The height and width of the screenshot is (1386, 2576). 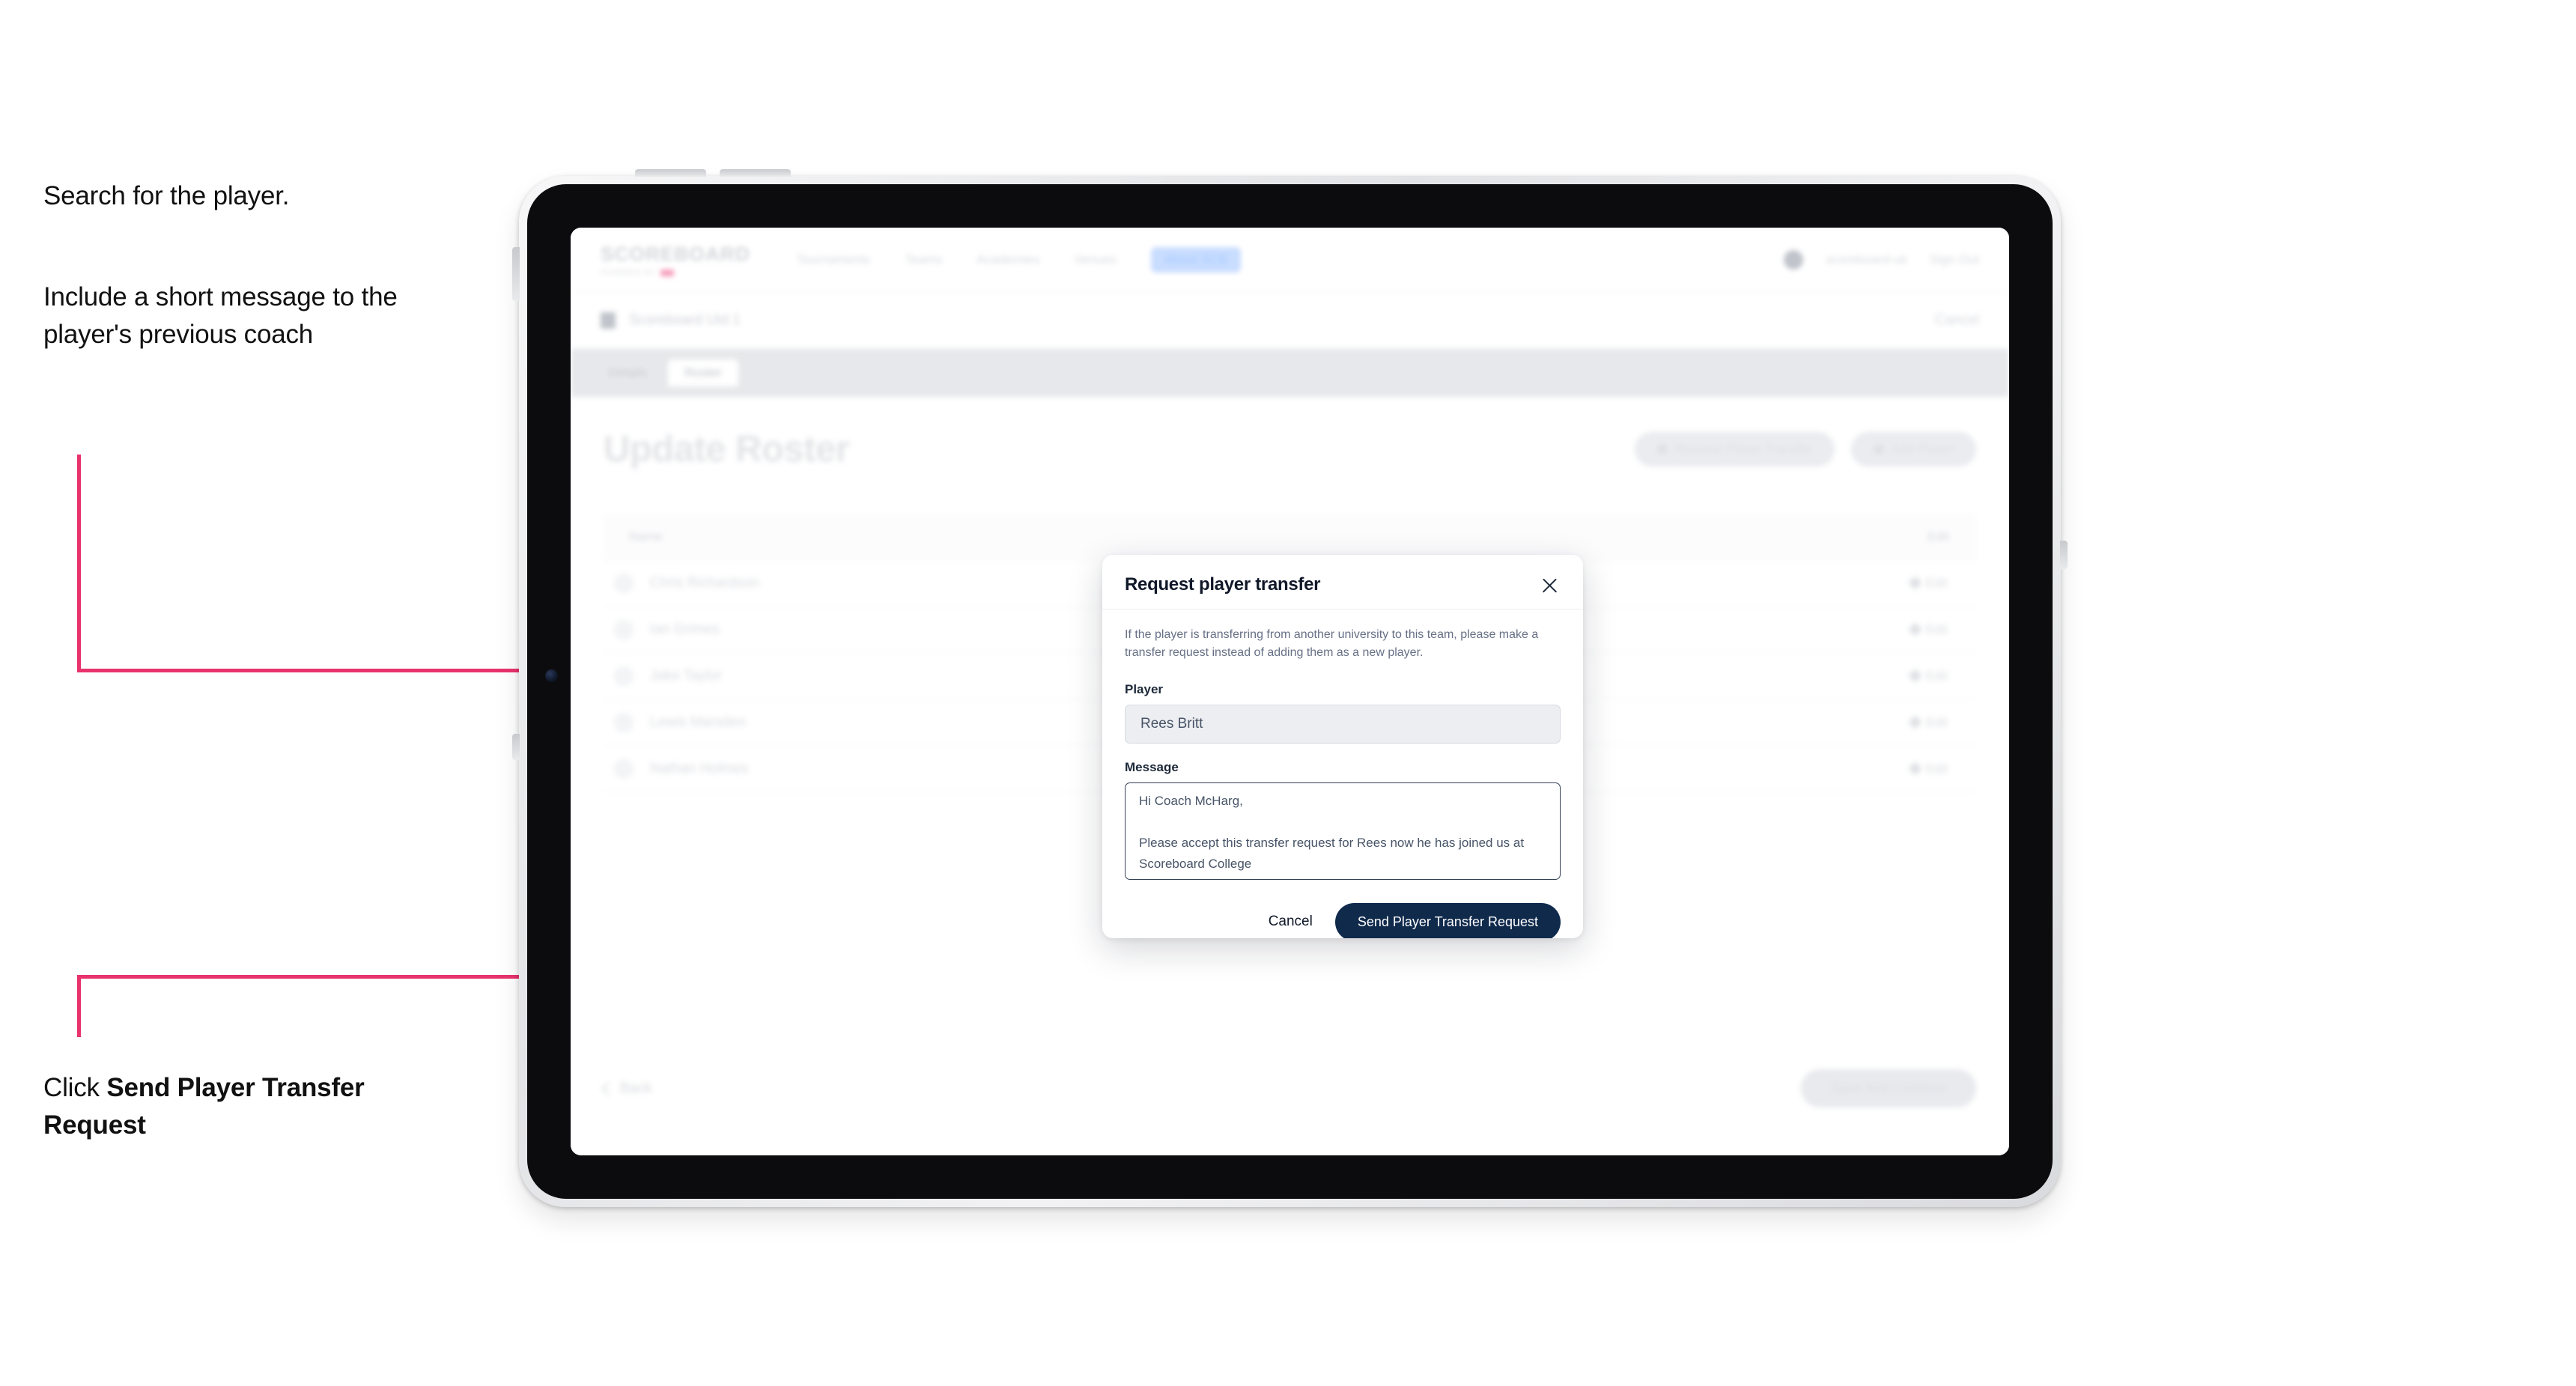 What do you see at coordinates (1866, 259) in the screenshot?
I see `account-name: scoreboard-uk` at bounding box center [1866, 259].